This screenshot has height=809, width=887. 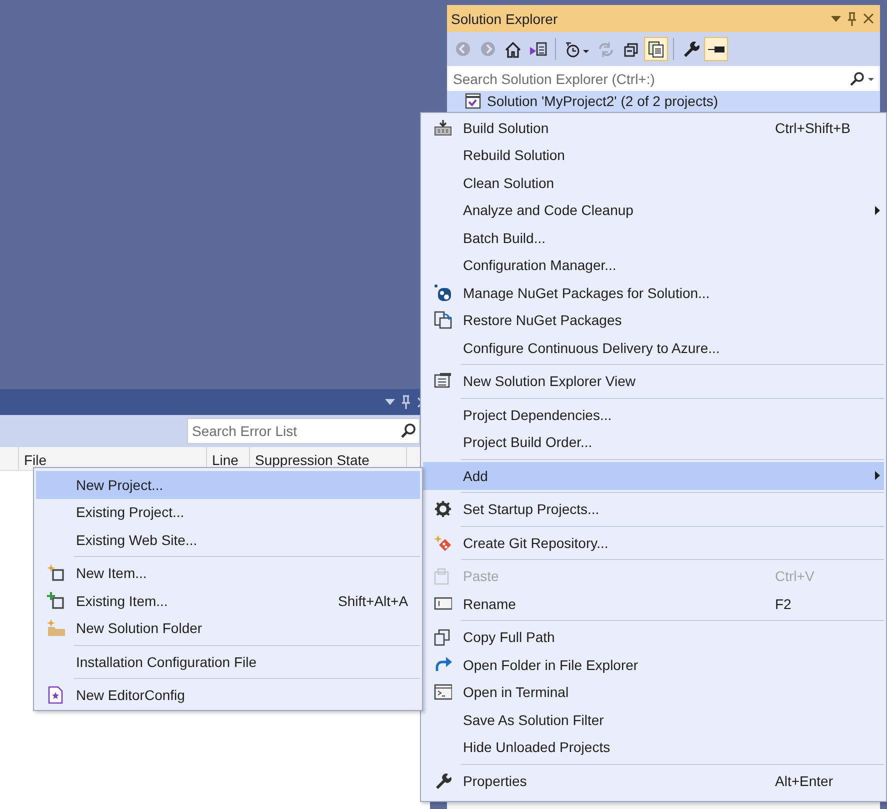 I want to click on menu-item: New EditorConfig, so click(x=228, y=695).